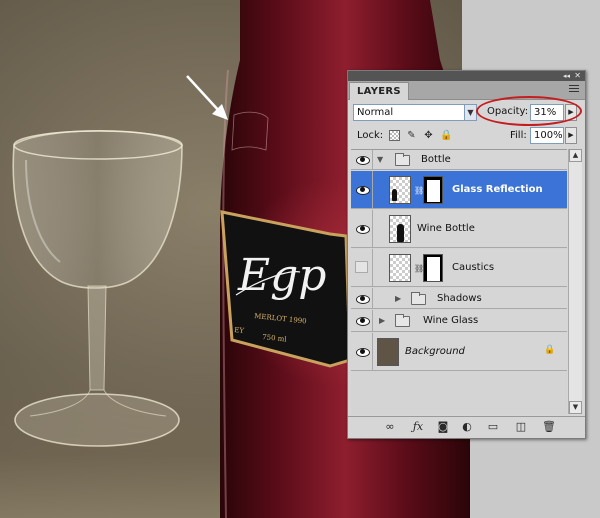 Image resolution: width=600 pixels, height=518 pixels. What do you see at coordinates (571, 135) in the screenshot?
I see `fill-slider-button: ▶` at bounding box center [571, 135].